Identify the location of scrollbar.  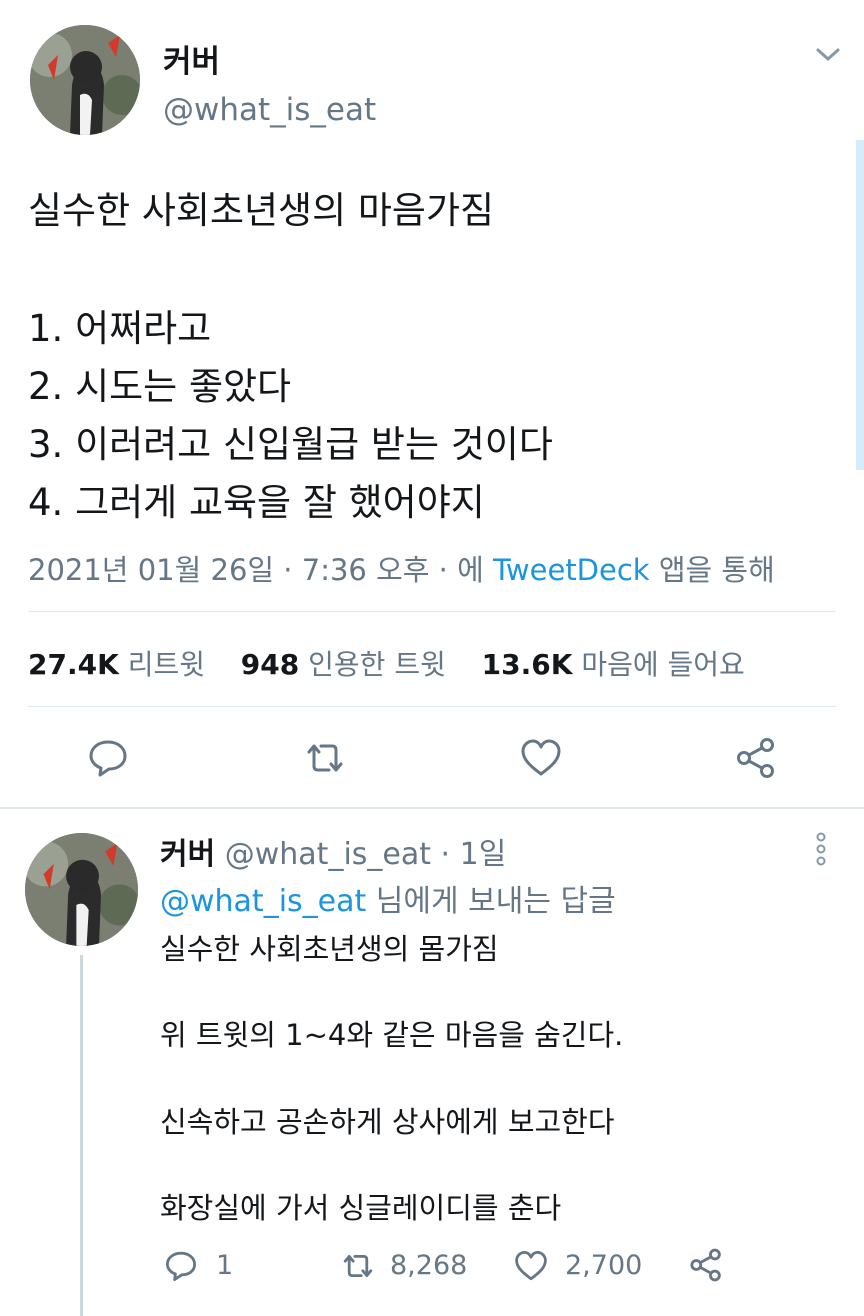
(860, 305).